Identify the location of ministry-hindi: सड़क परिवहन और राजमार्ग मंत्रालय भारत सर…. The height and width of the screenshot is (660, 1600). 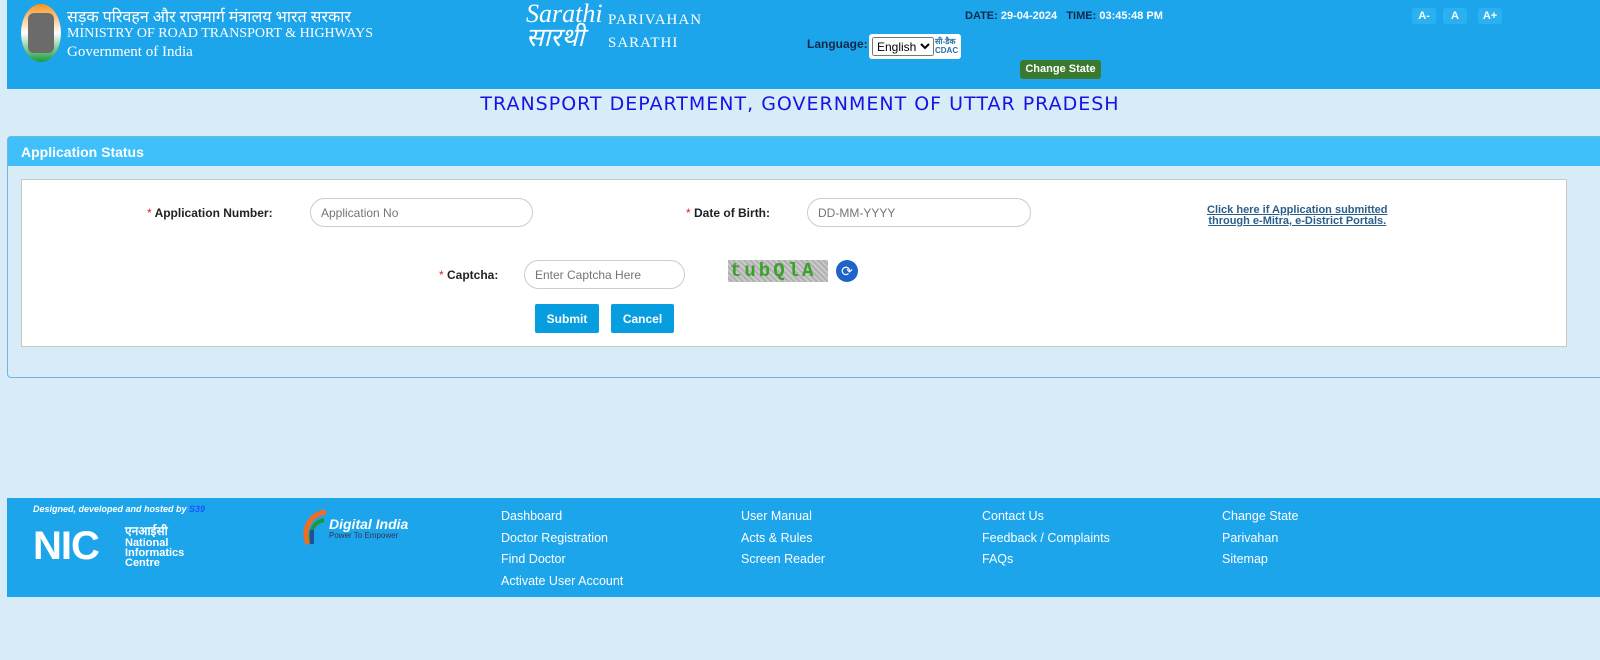
(209, 17).